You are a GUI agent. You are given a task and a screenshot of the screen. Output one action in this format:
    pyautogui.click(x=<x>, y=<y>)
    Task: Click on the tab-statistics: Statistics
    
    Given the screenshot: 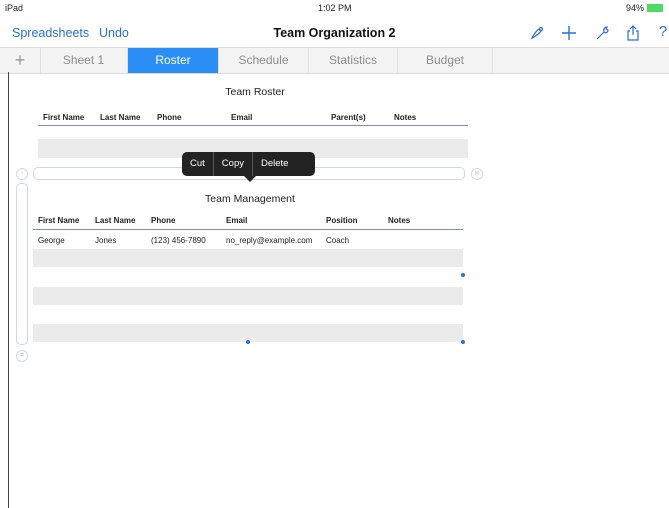 What is the action you would take?
    pyautogui.click(x=353, y=60)
    